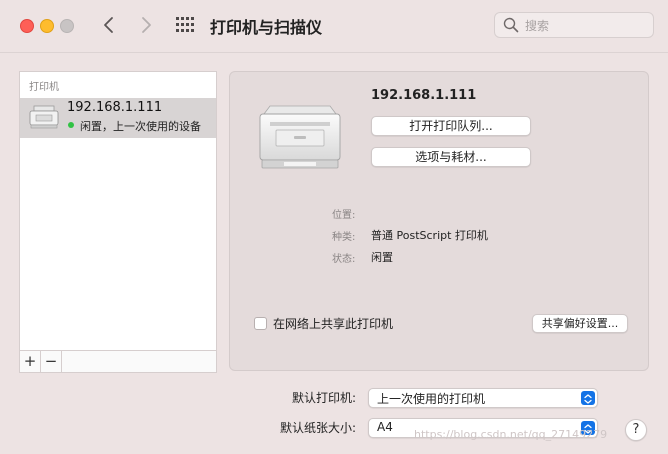  What do you see at coordinates (385, 427) in the screenshot?
I see `default-paper-value: A4` at bounding box center [385, 427].